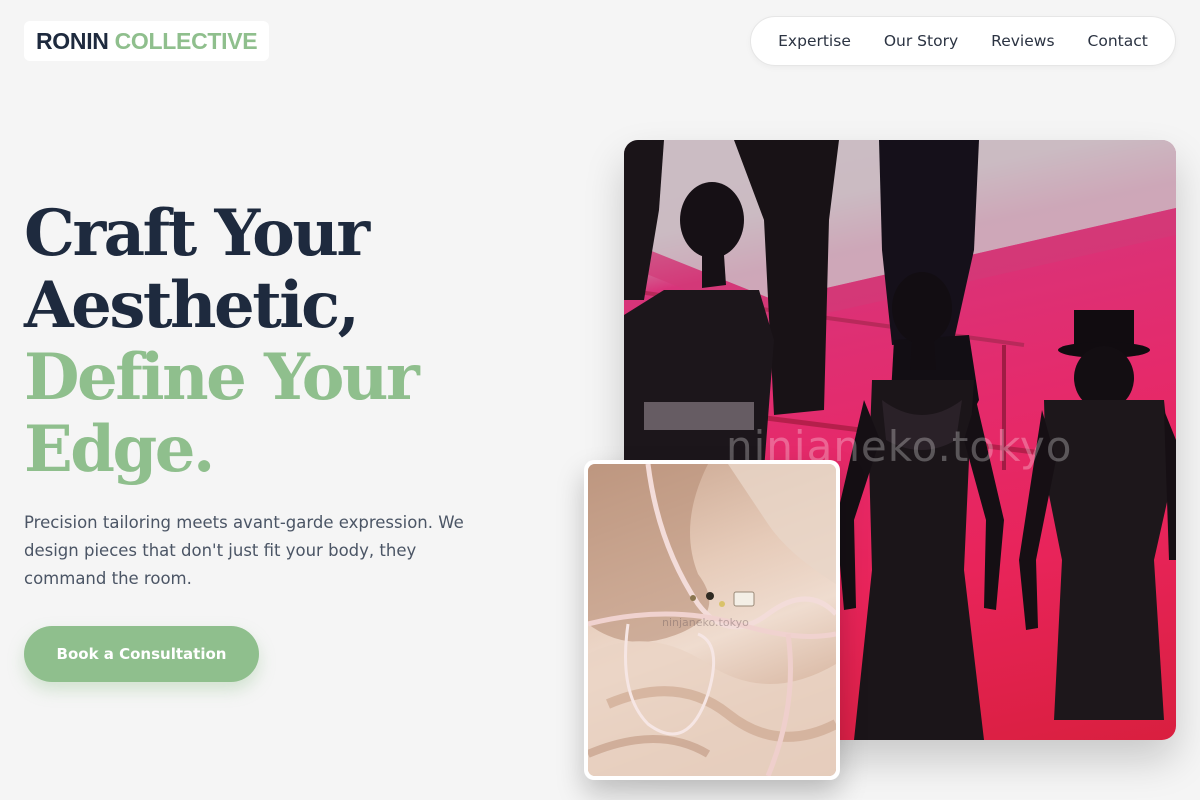 This screenshot has height=800, width=1200. I want to click on hero-headline: Craft Your Aesthetic, Define Your Edge., so click(222, 341).